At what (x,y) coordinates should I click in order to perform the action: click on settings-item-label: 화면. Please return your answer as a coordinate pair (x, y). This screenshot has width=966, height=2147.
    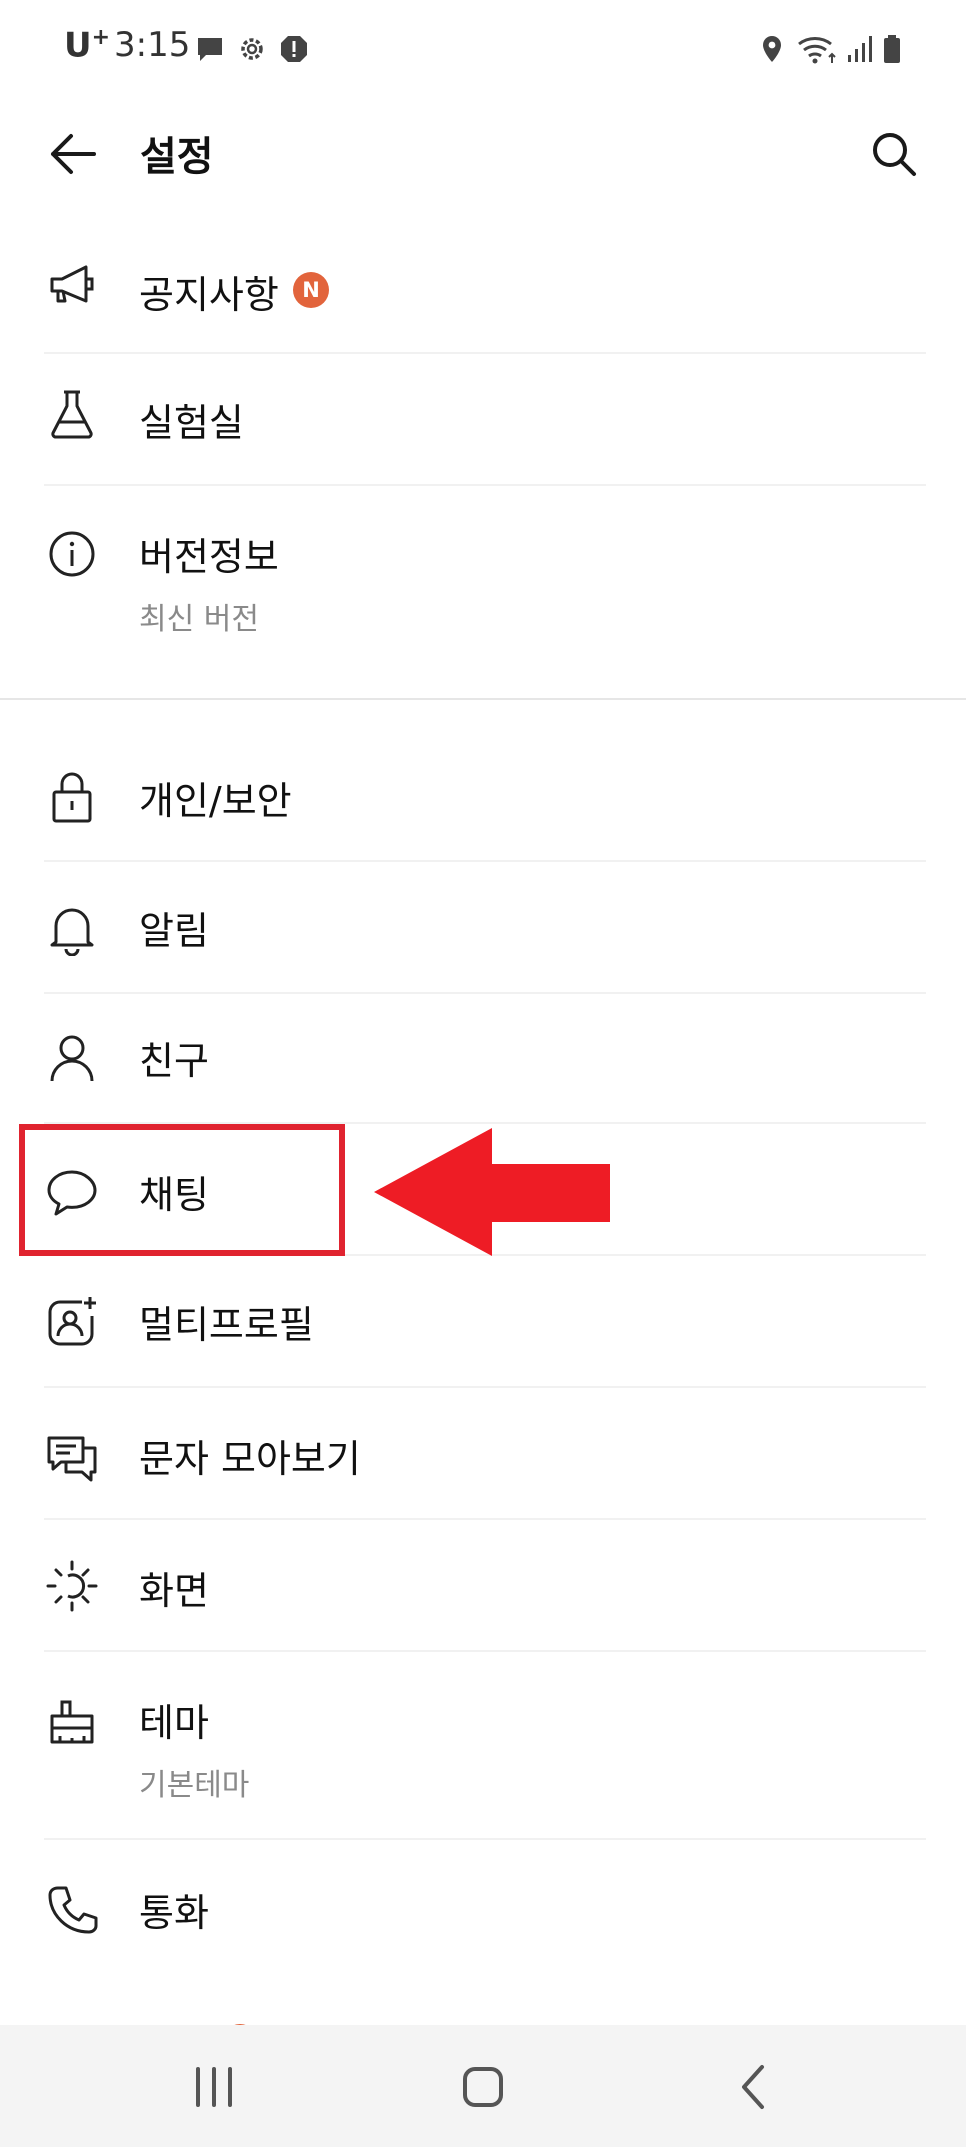
    Looking at the image, I should click on (174, 1591).